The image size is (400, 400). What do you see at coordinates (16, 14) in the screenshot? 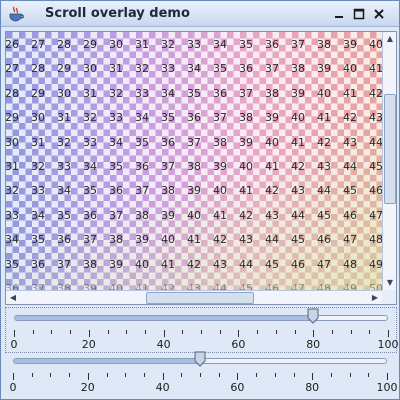
I see `java-cup-icon` at bounding box center [16, 14].